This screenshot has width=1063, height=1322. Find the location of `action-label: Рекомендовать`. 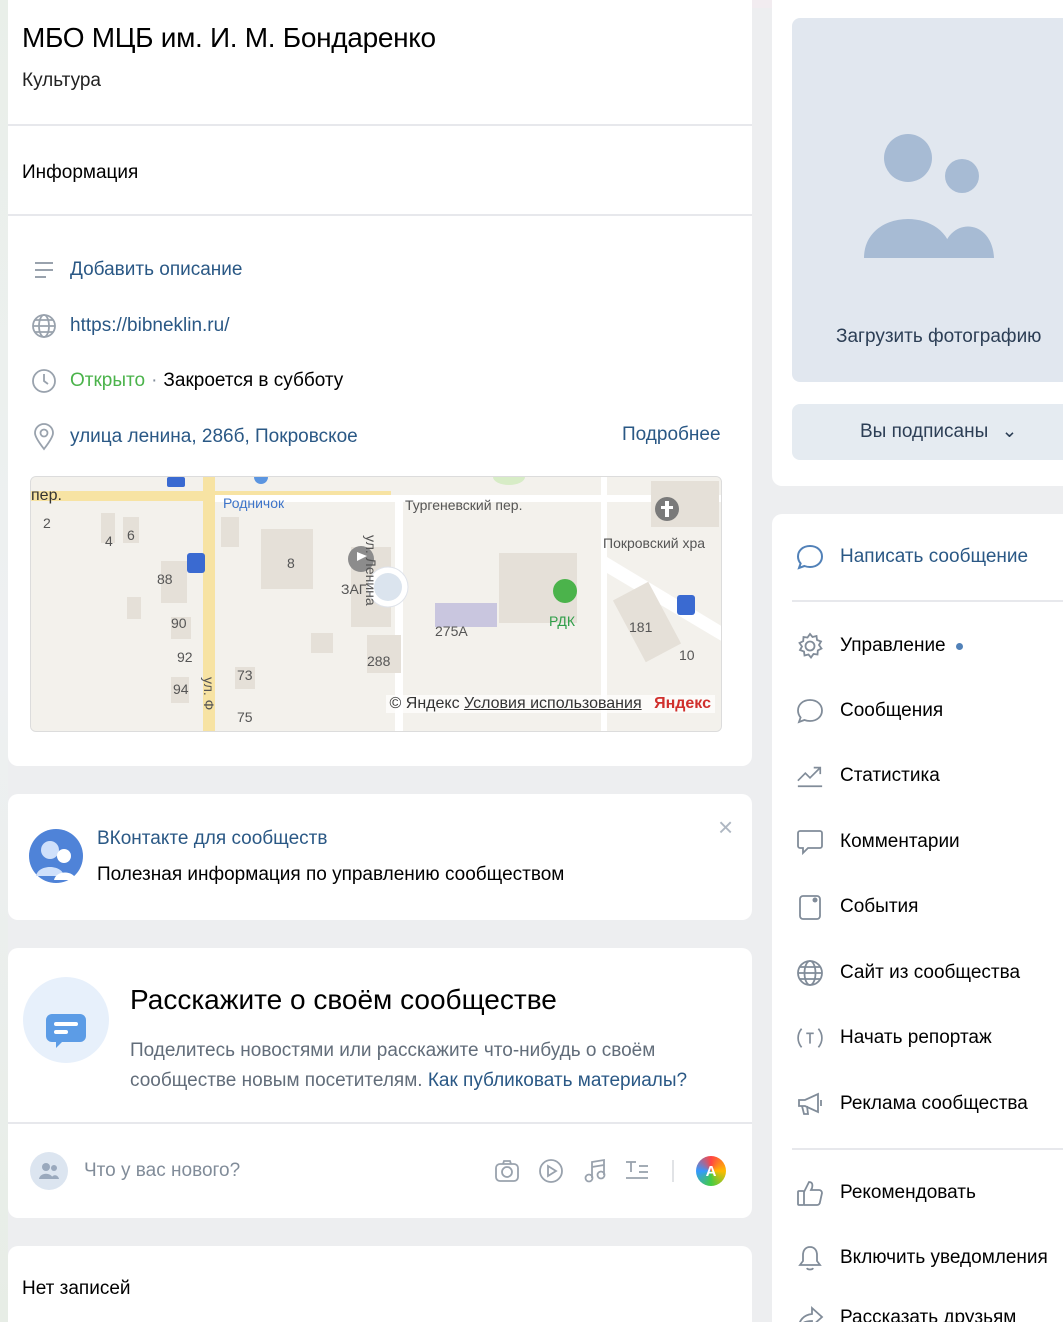

action-label: Рекомендовать is located at coordinates (908, 1192).